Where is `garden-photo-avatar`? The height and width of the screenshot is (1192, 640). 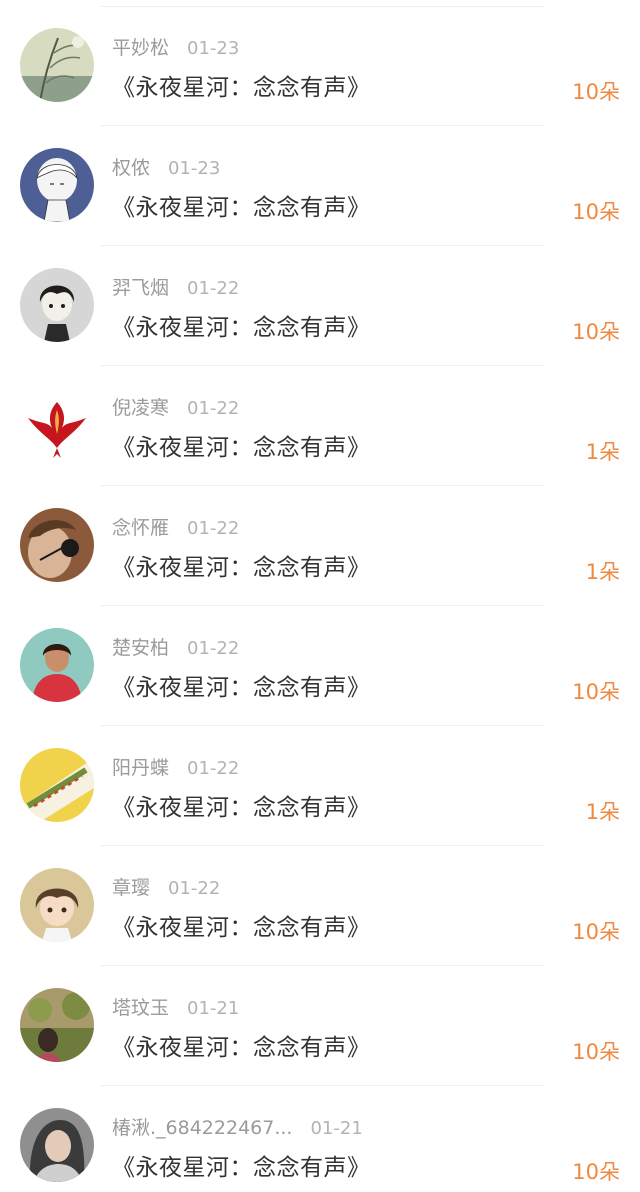
garden-photo-avatar is located at coordinates (57, 1025).